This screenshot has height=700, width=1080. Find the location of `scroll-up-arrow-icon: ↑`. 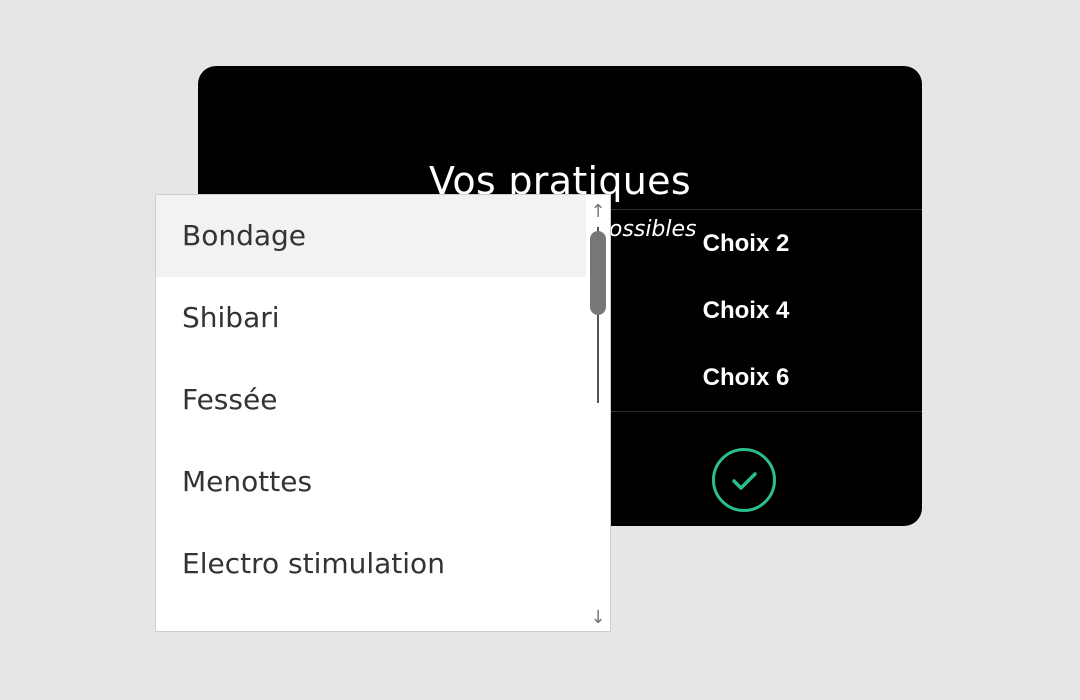

scroll-up-arrow-icon: ↑ is located at coordinates (598, 212).